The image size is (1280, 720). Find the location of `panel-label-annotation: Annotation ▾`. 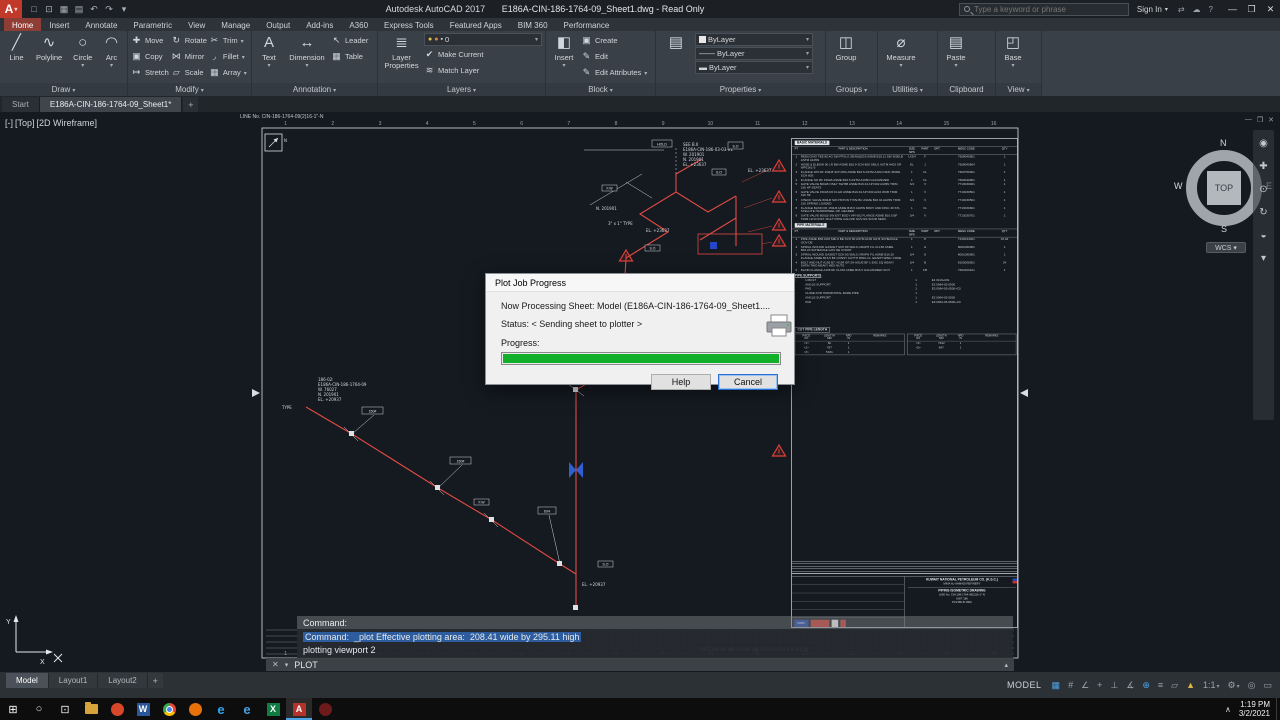

panel-label-annotation: Annotation ▾ is located at coordinates (314, 89).